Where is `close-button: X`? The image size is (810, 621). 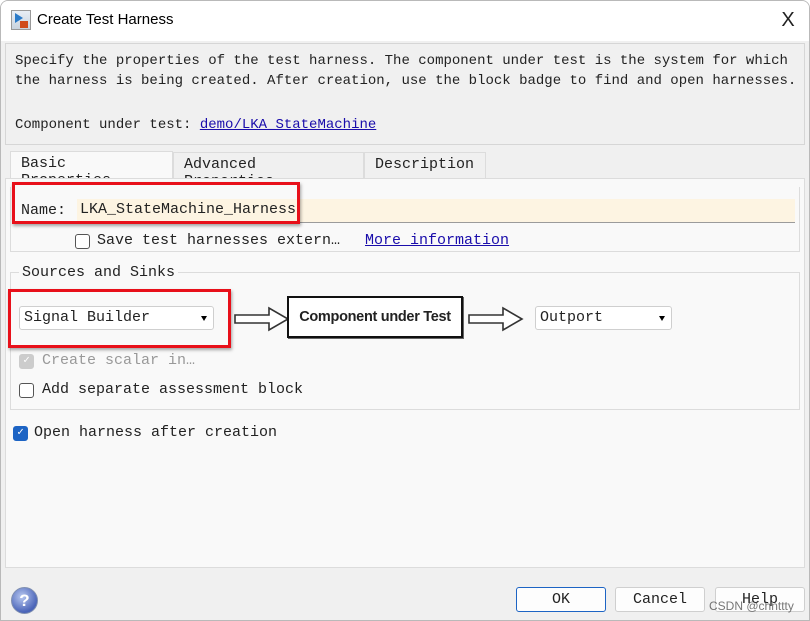
close-button: X is located at coordinates (788, 20).